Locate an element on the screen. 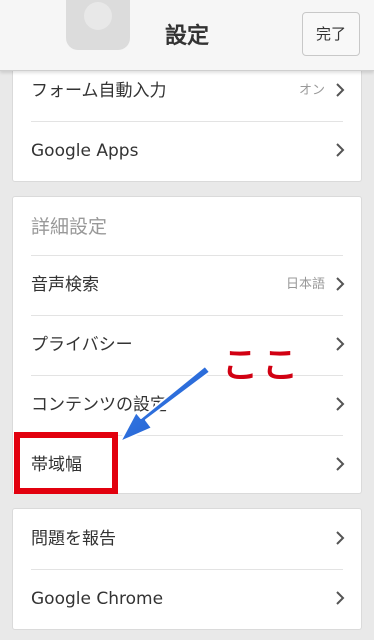  pointer-arrow-icon is located at coordinates (165, 404).